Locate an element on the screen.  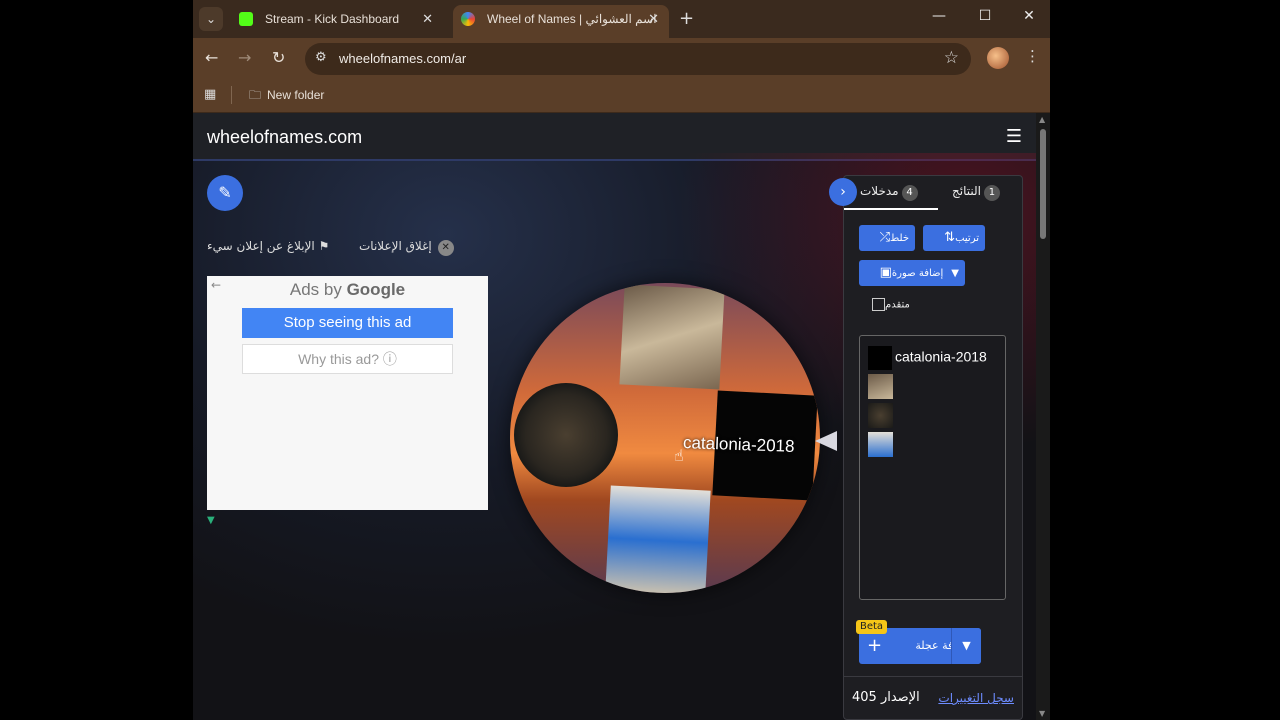
forward-icon: → is located at coordinates (244, 57).